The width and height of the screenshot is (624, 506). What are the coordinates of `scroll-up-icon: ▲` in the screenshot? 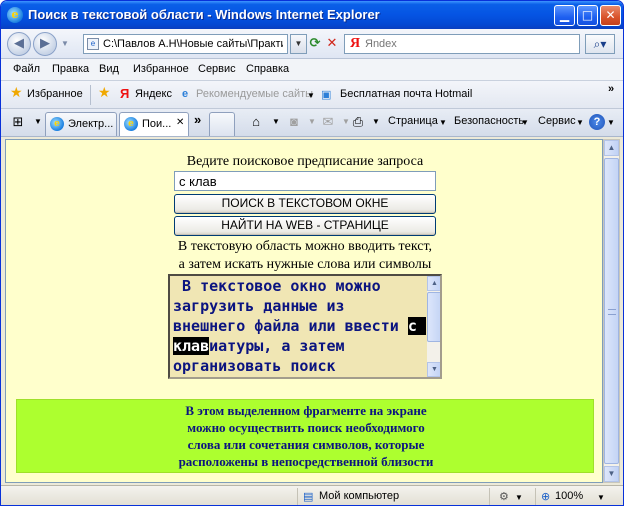 It's located at (433, 283).